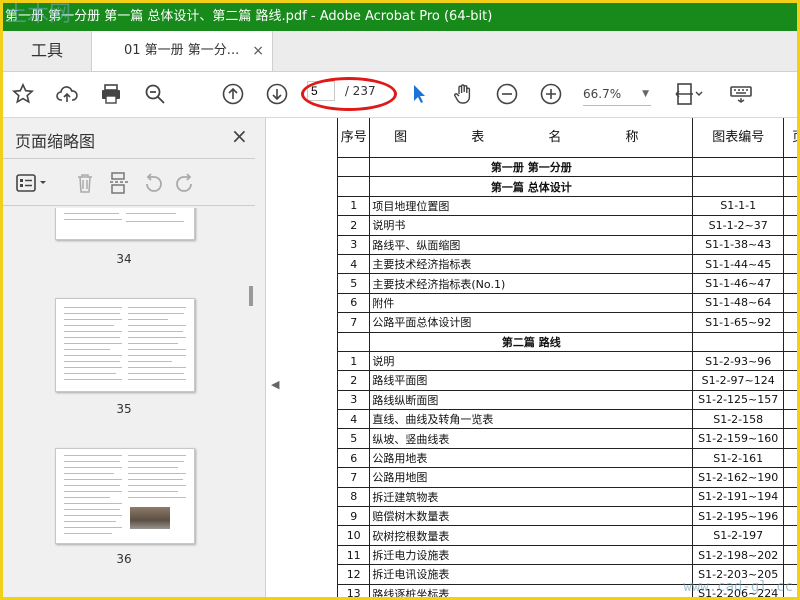  What do you see at coordinates (790, 244) in the screenshot?
I see `row-pages: 6` at bounding box center [790, 244].